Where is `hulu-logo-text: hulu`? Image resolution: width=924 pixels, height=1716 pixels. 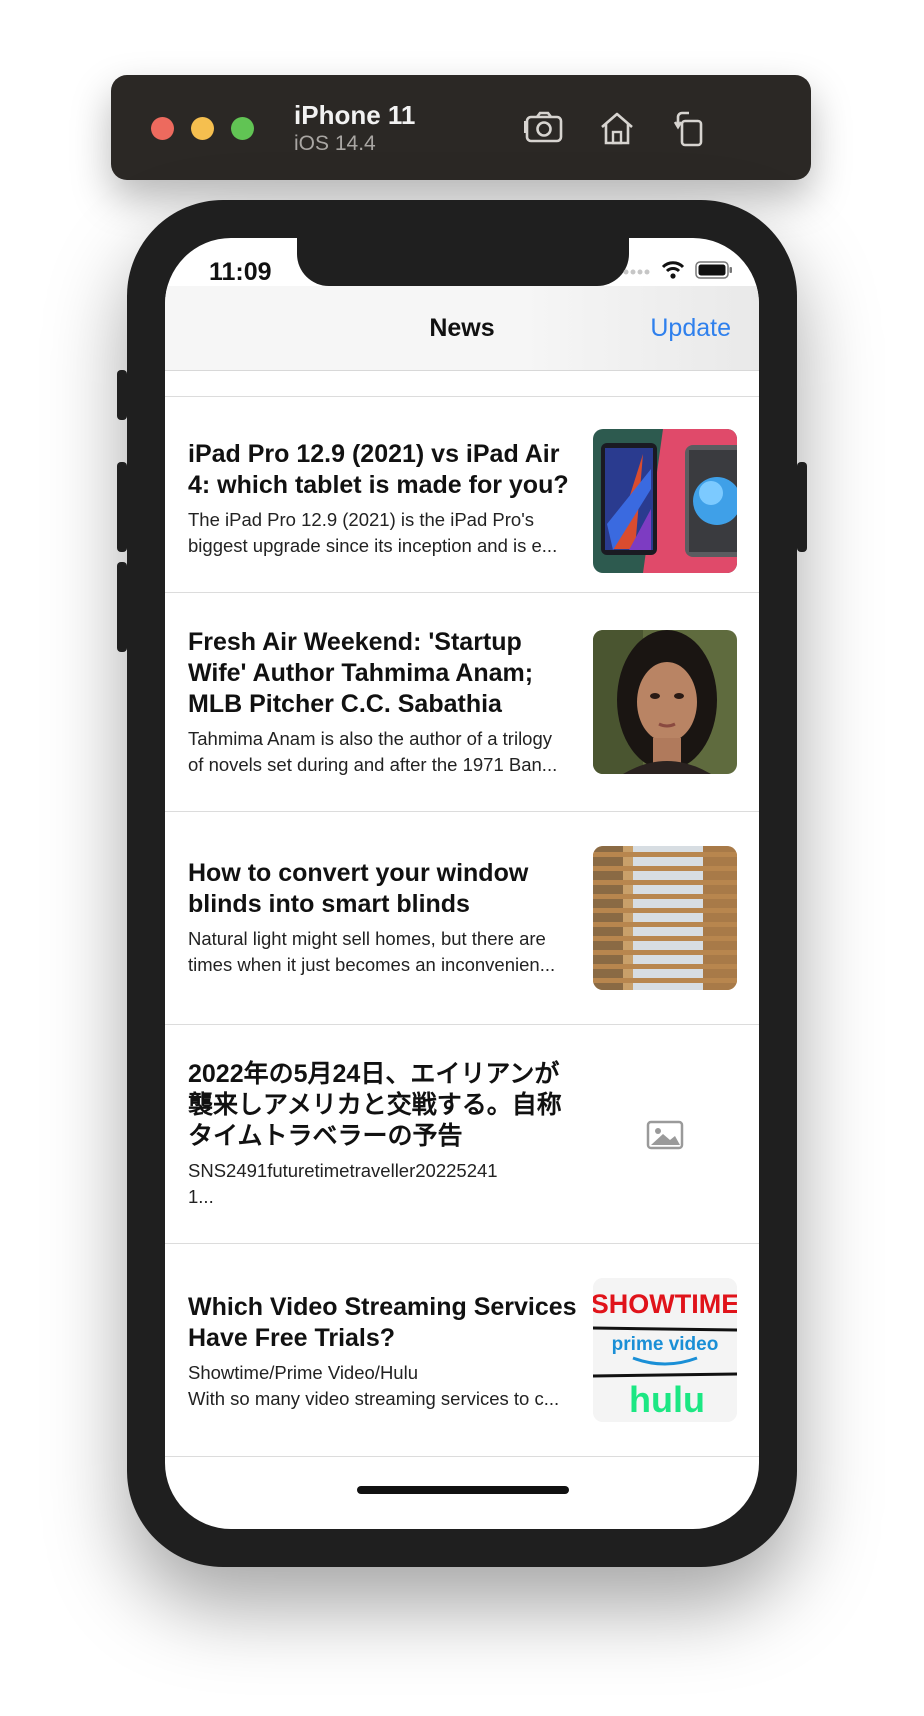 hulu-logo-text: hulu is located at coordinates (667, 1399).